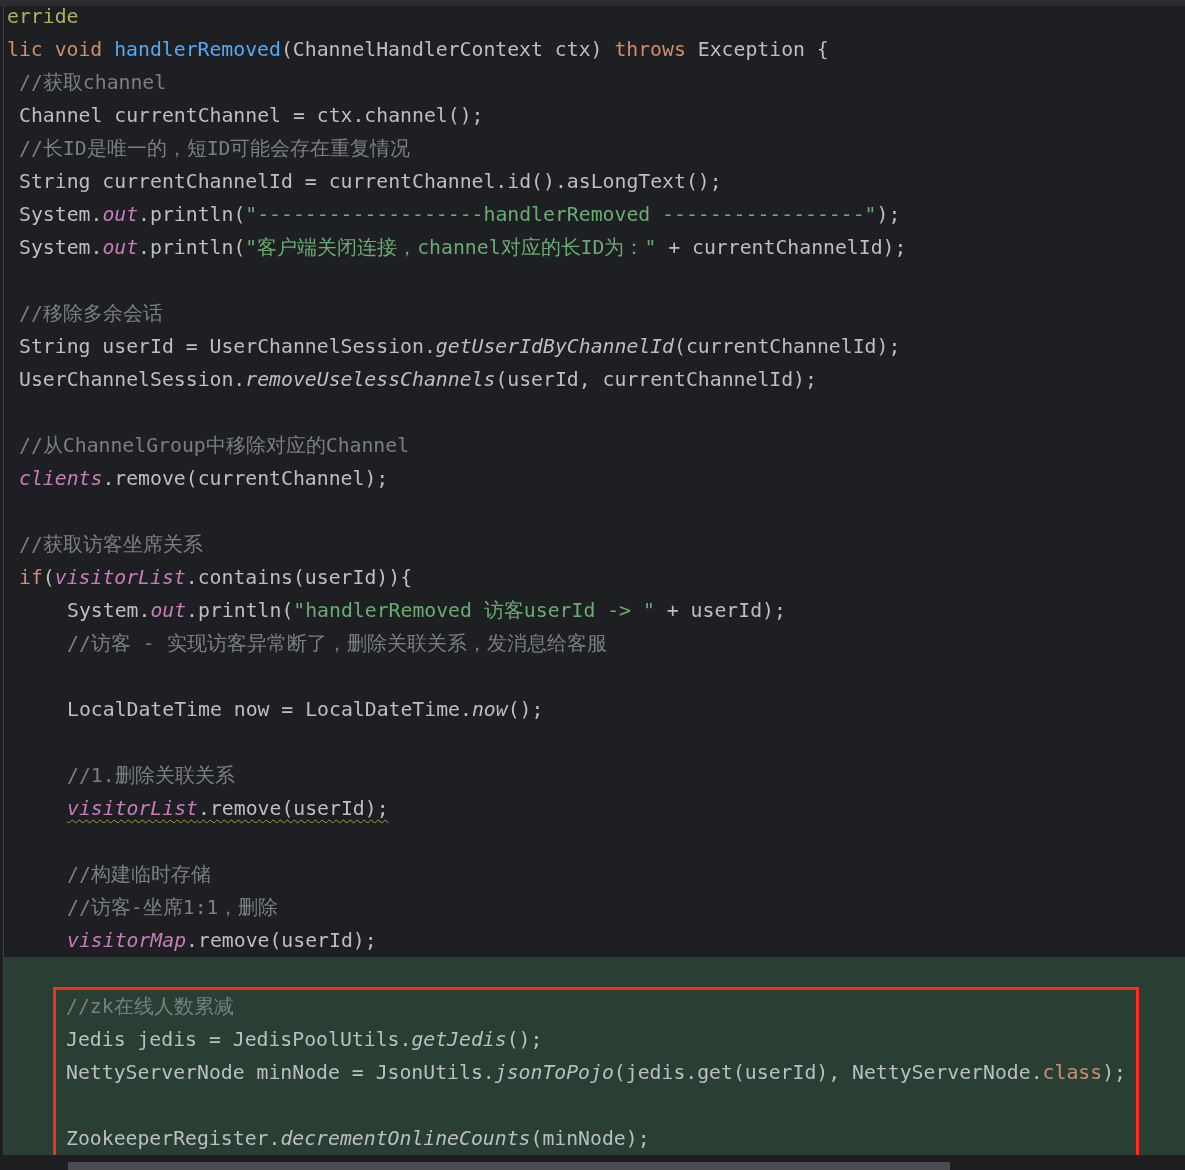  I want to click on code-line: //zk在线人数累减, so click(150, 1006).